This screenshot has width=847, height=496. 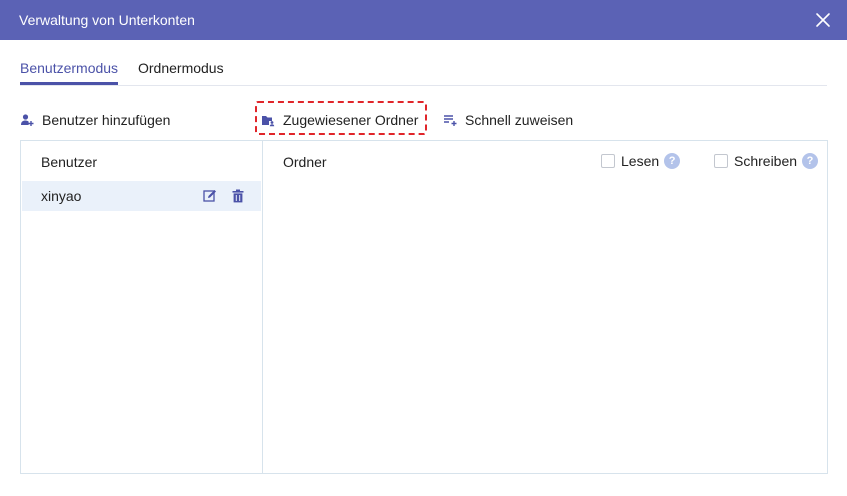 I want to click on user-name: xinyao, so click(x=61, y=196).